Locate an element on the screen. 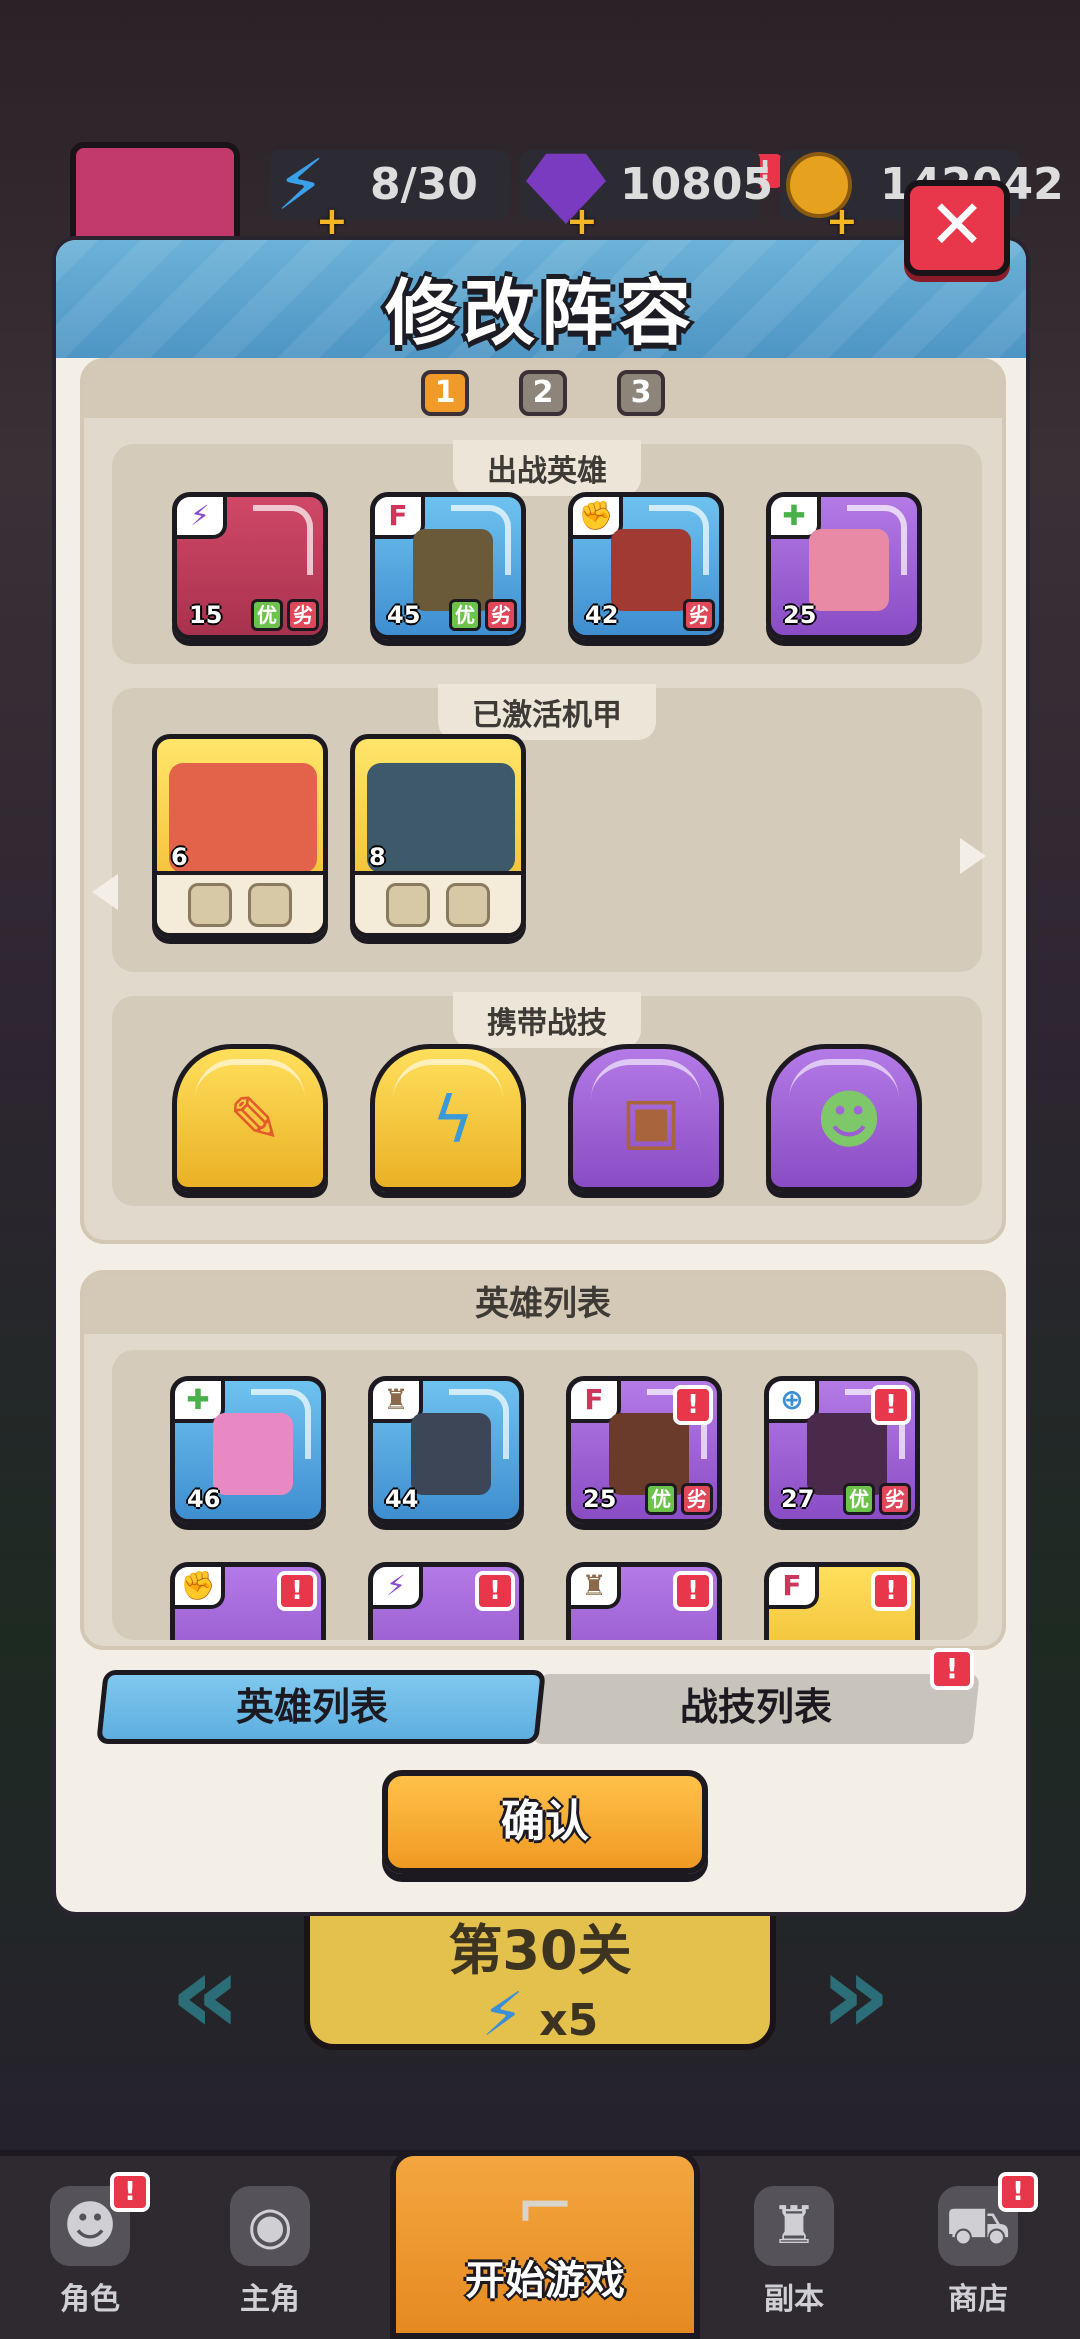 The image size is (1080, 2339). pencil-skill-icon: ✎ is located at coordinates (255, 1121).